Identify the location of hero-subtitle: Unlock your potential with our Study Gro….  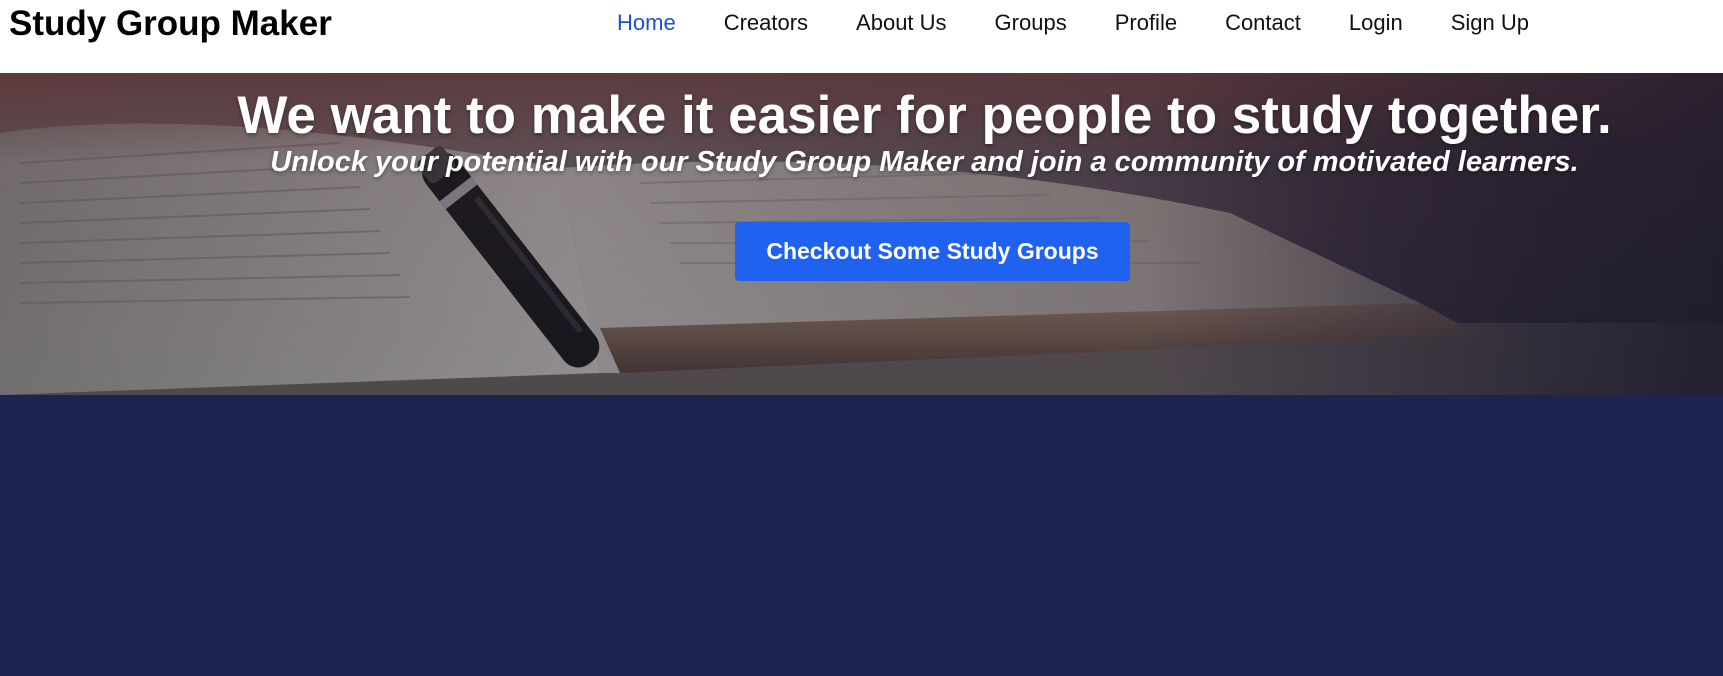
(924, 162).